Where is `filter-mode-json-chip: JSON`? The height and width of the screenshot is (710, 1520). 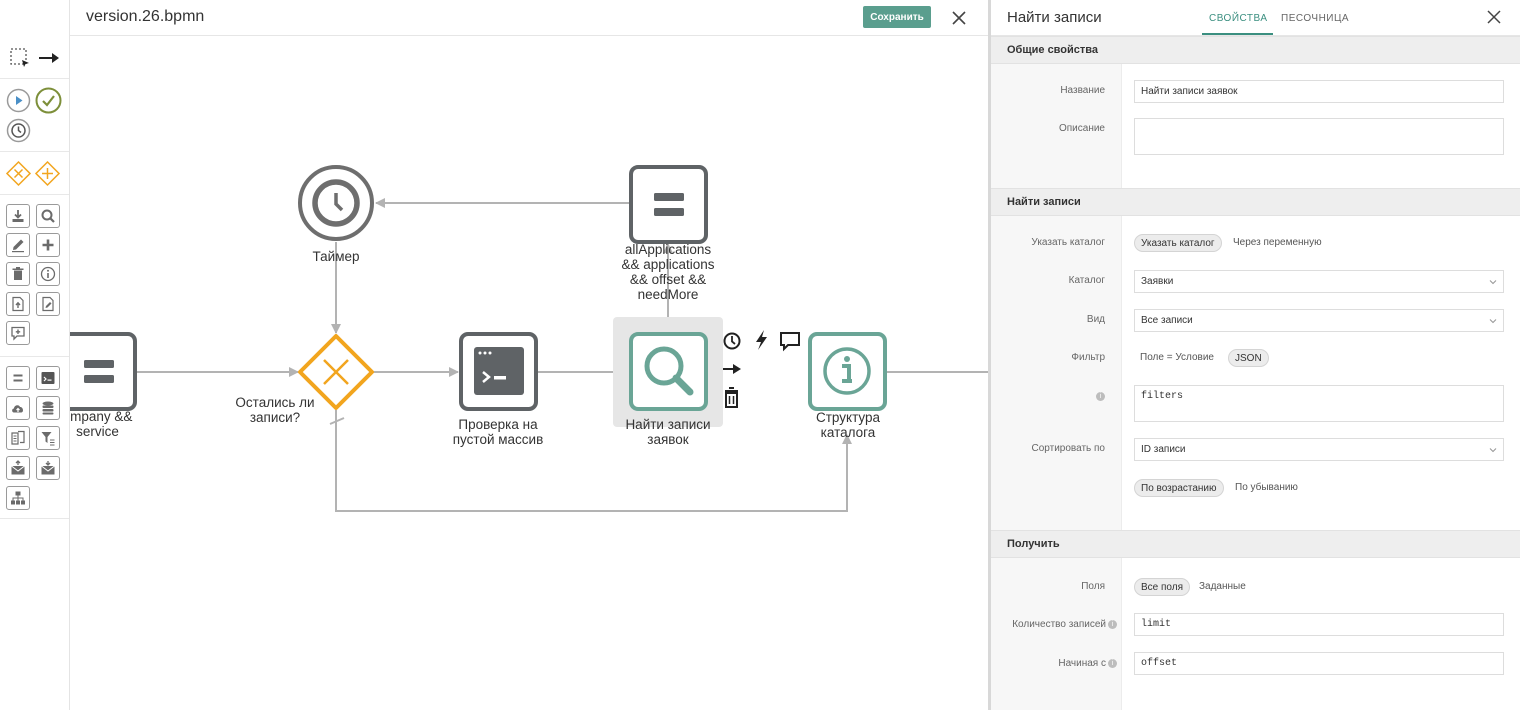
filter-mode-json-chip: JSON is located at coordinates (1248, 358).